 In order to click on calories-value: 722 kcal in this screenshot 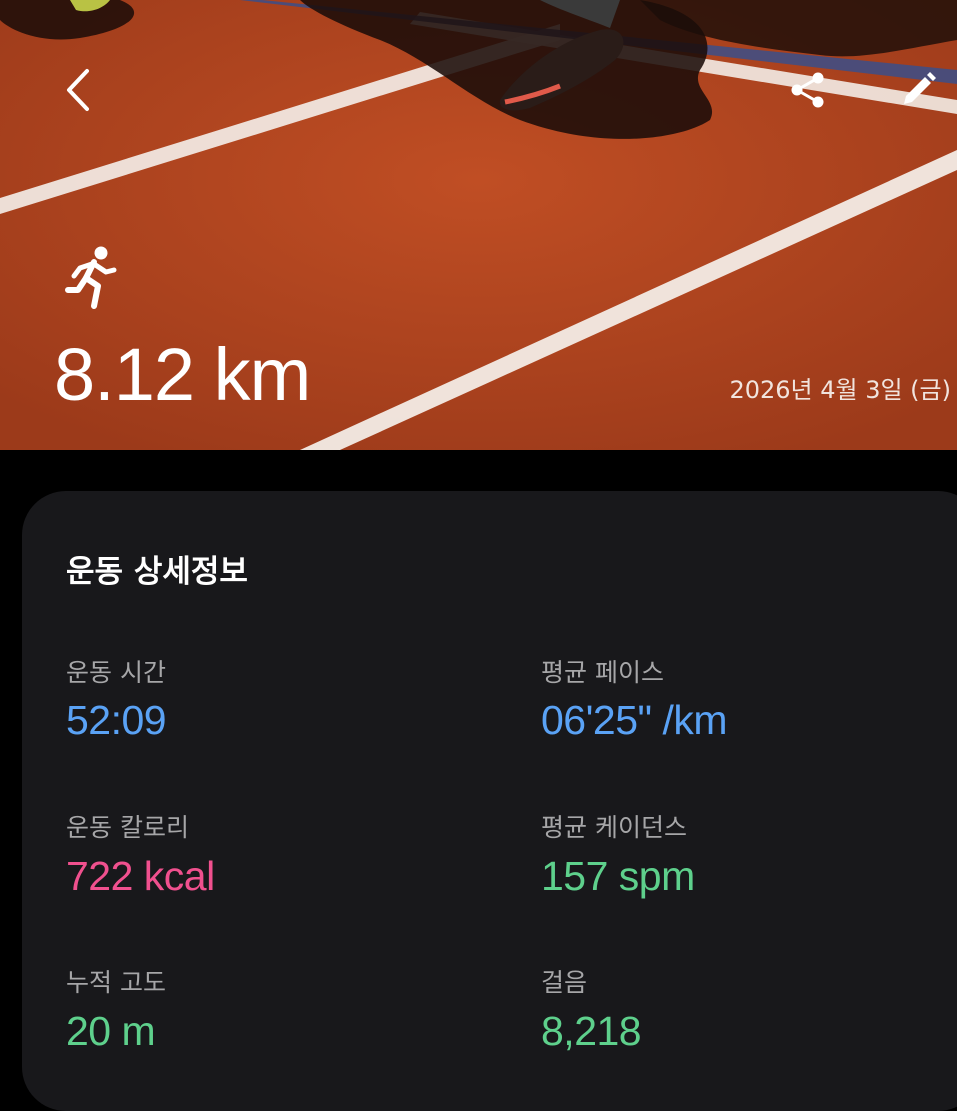, I will do `click(140, 876)`.